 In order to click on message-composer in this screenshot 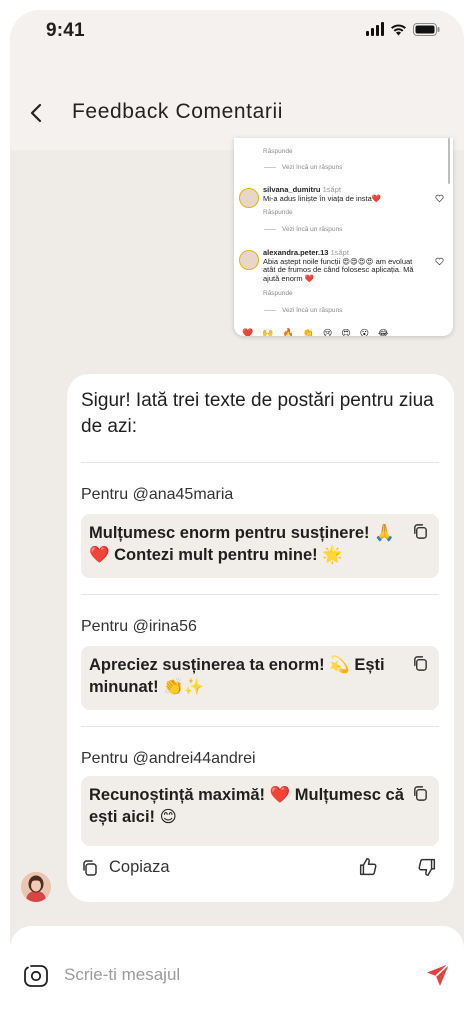, I will do `click(237, 976)`.